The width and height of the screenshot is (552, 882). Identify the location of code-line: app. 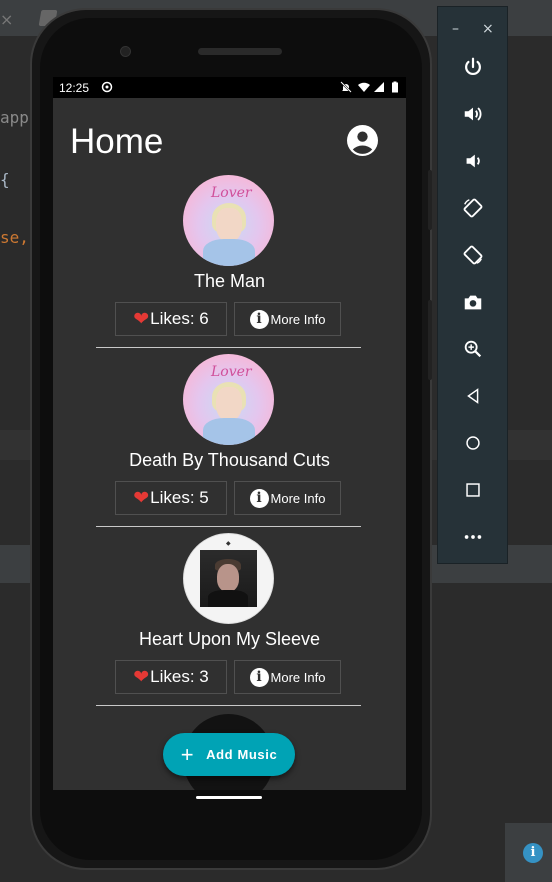
(14, 117).